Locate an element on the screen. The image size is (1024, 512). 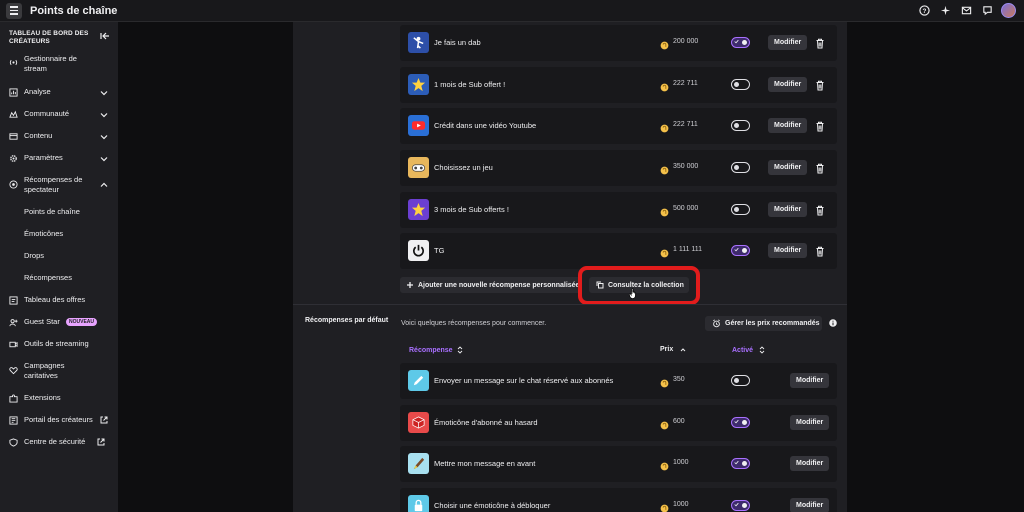
page-title: Points de chaîne is located at coordinates (74, 10).